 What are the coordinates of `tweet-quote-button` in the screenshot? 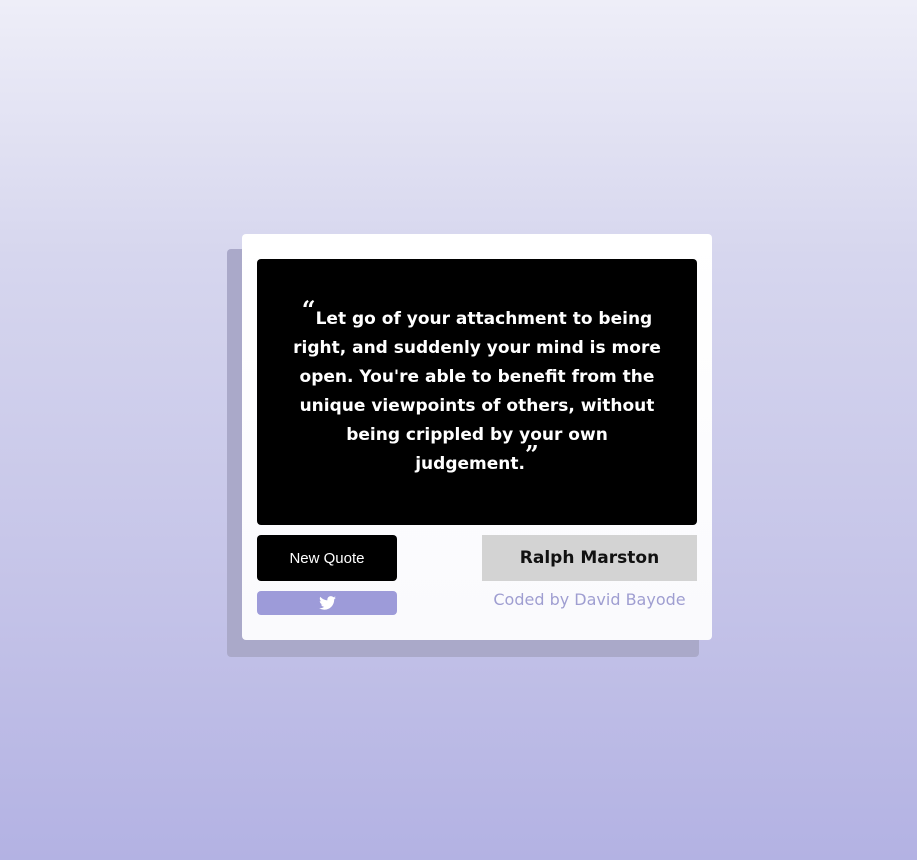 It's located at (327, 603).